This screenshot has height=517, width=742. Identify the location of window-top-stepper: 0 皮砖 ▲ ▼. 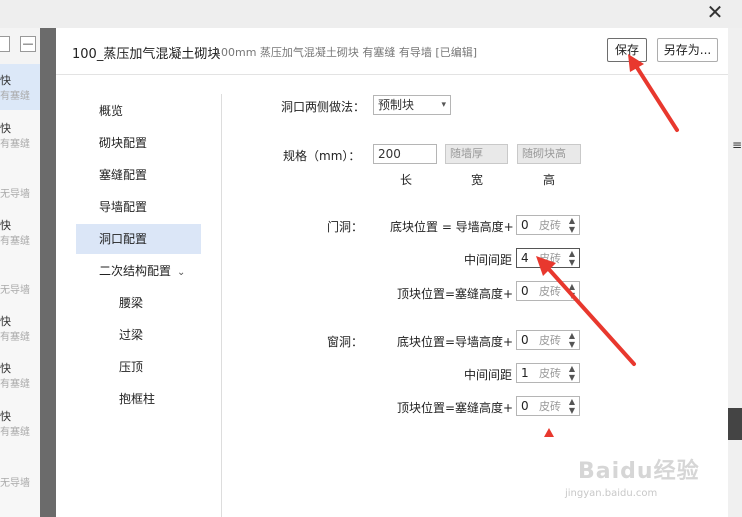
(548, 406).